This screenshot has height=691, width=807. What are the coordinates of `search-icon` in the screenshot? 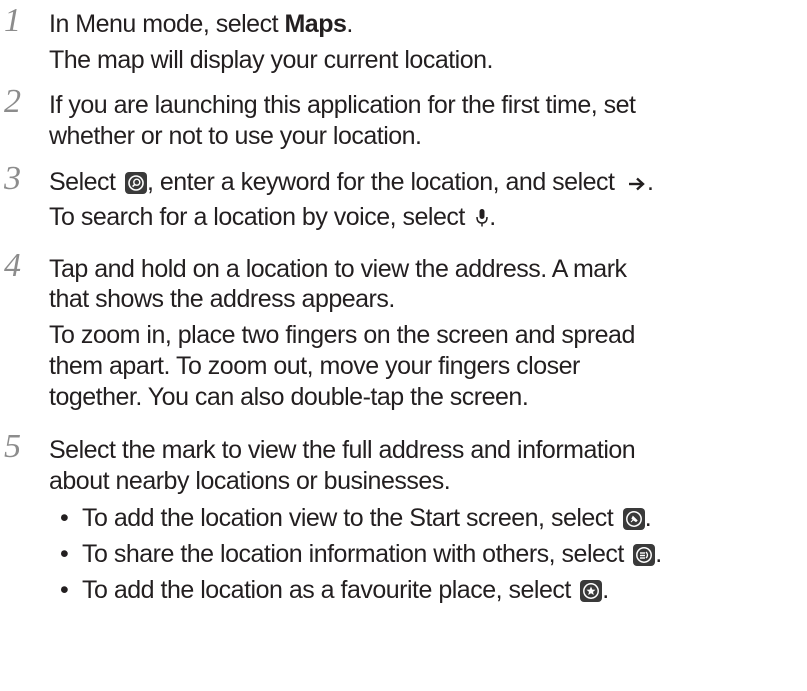 It's located at (135, 183).